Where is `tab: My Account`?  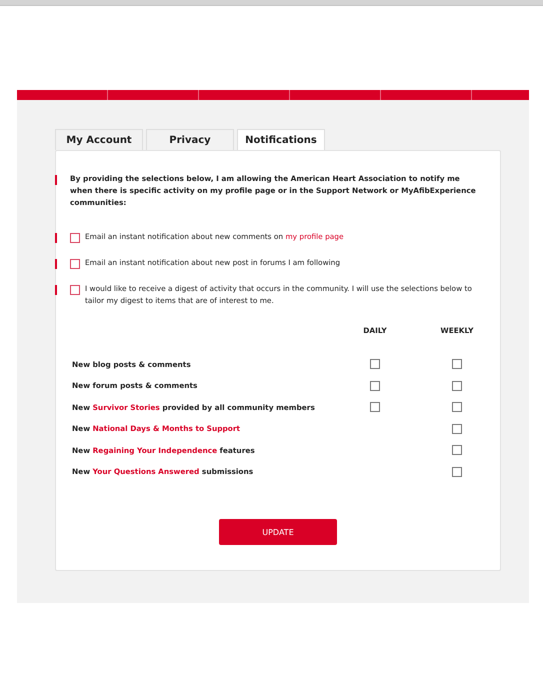 tab: My Account is located at coordinates (99, 139).